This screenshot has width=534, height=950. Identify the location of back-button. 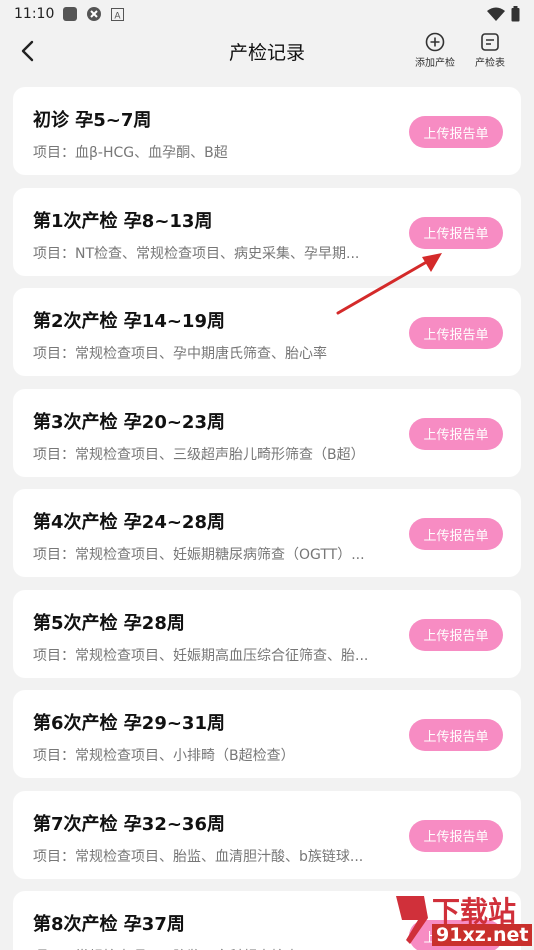
(27, 51).